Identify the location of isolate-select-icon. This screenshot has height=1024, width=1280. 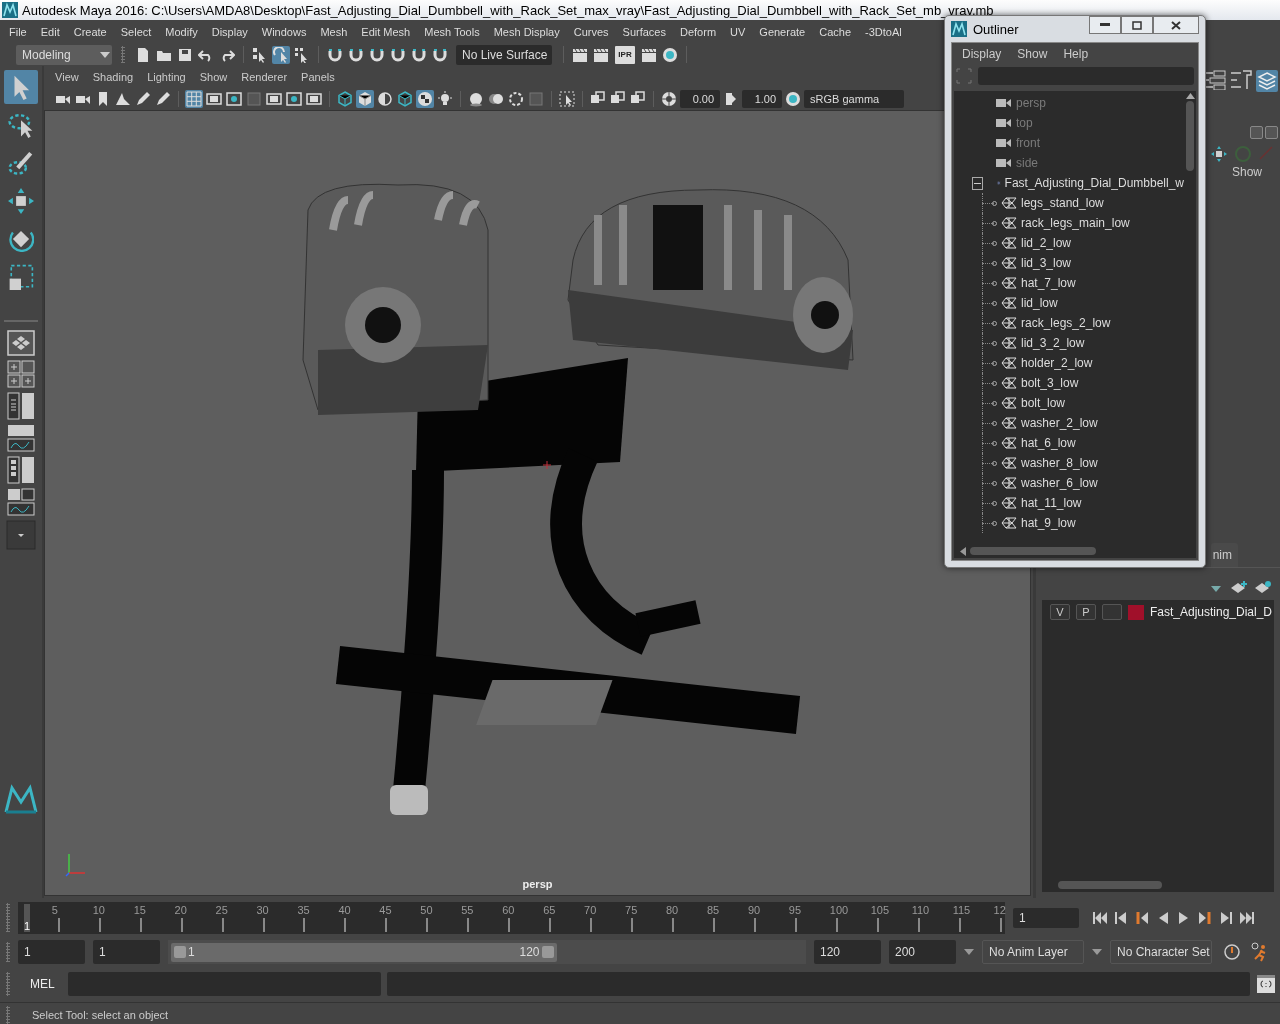
(567, 99).